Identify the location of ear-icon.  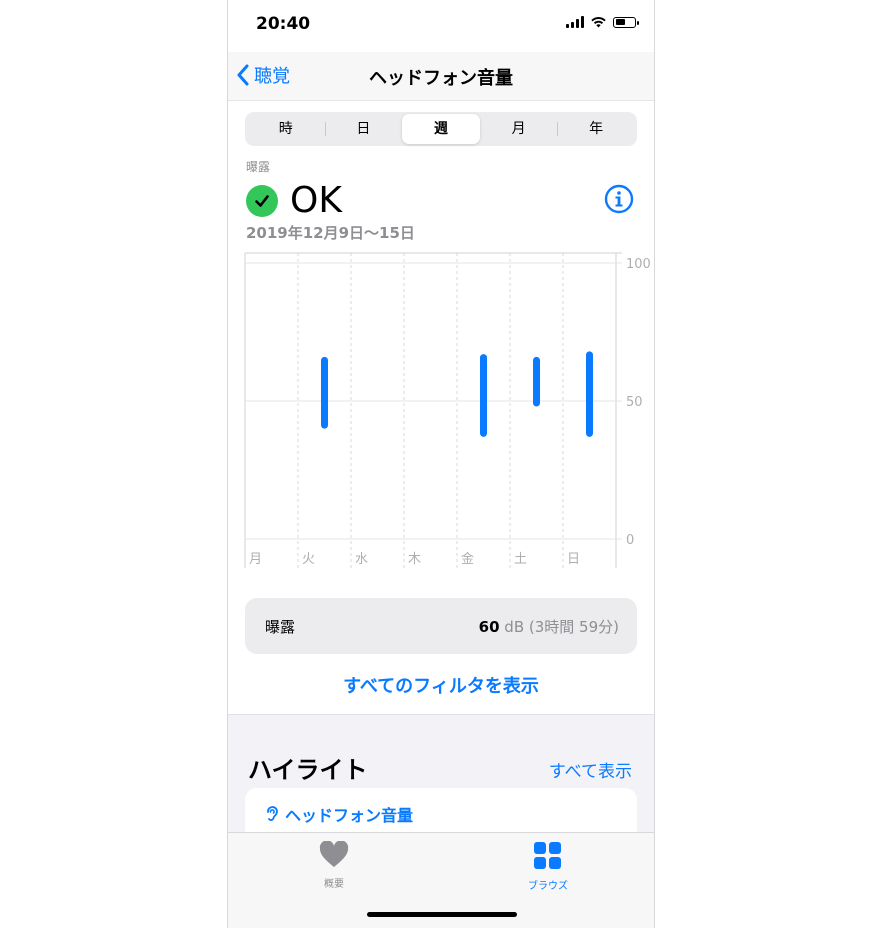
(272, 813).